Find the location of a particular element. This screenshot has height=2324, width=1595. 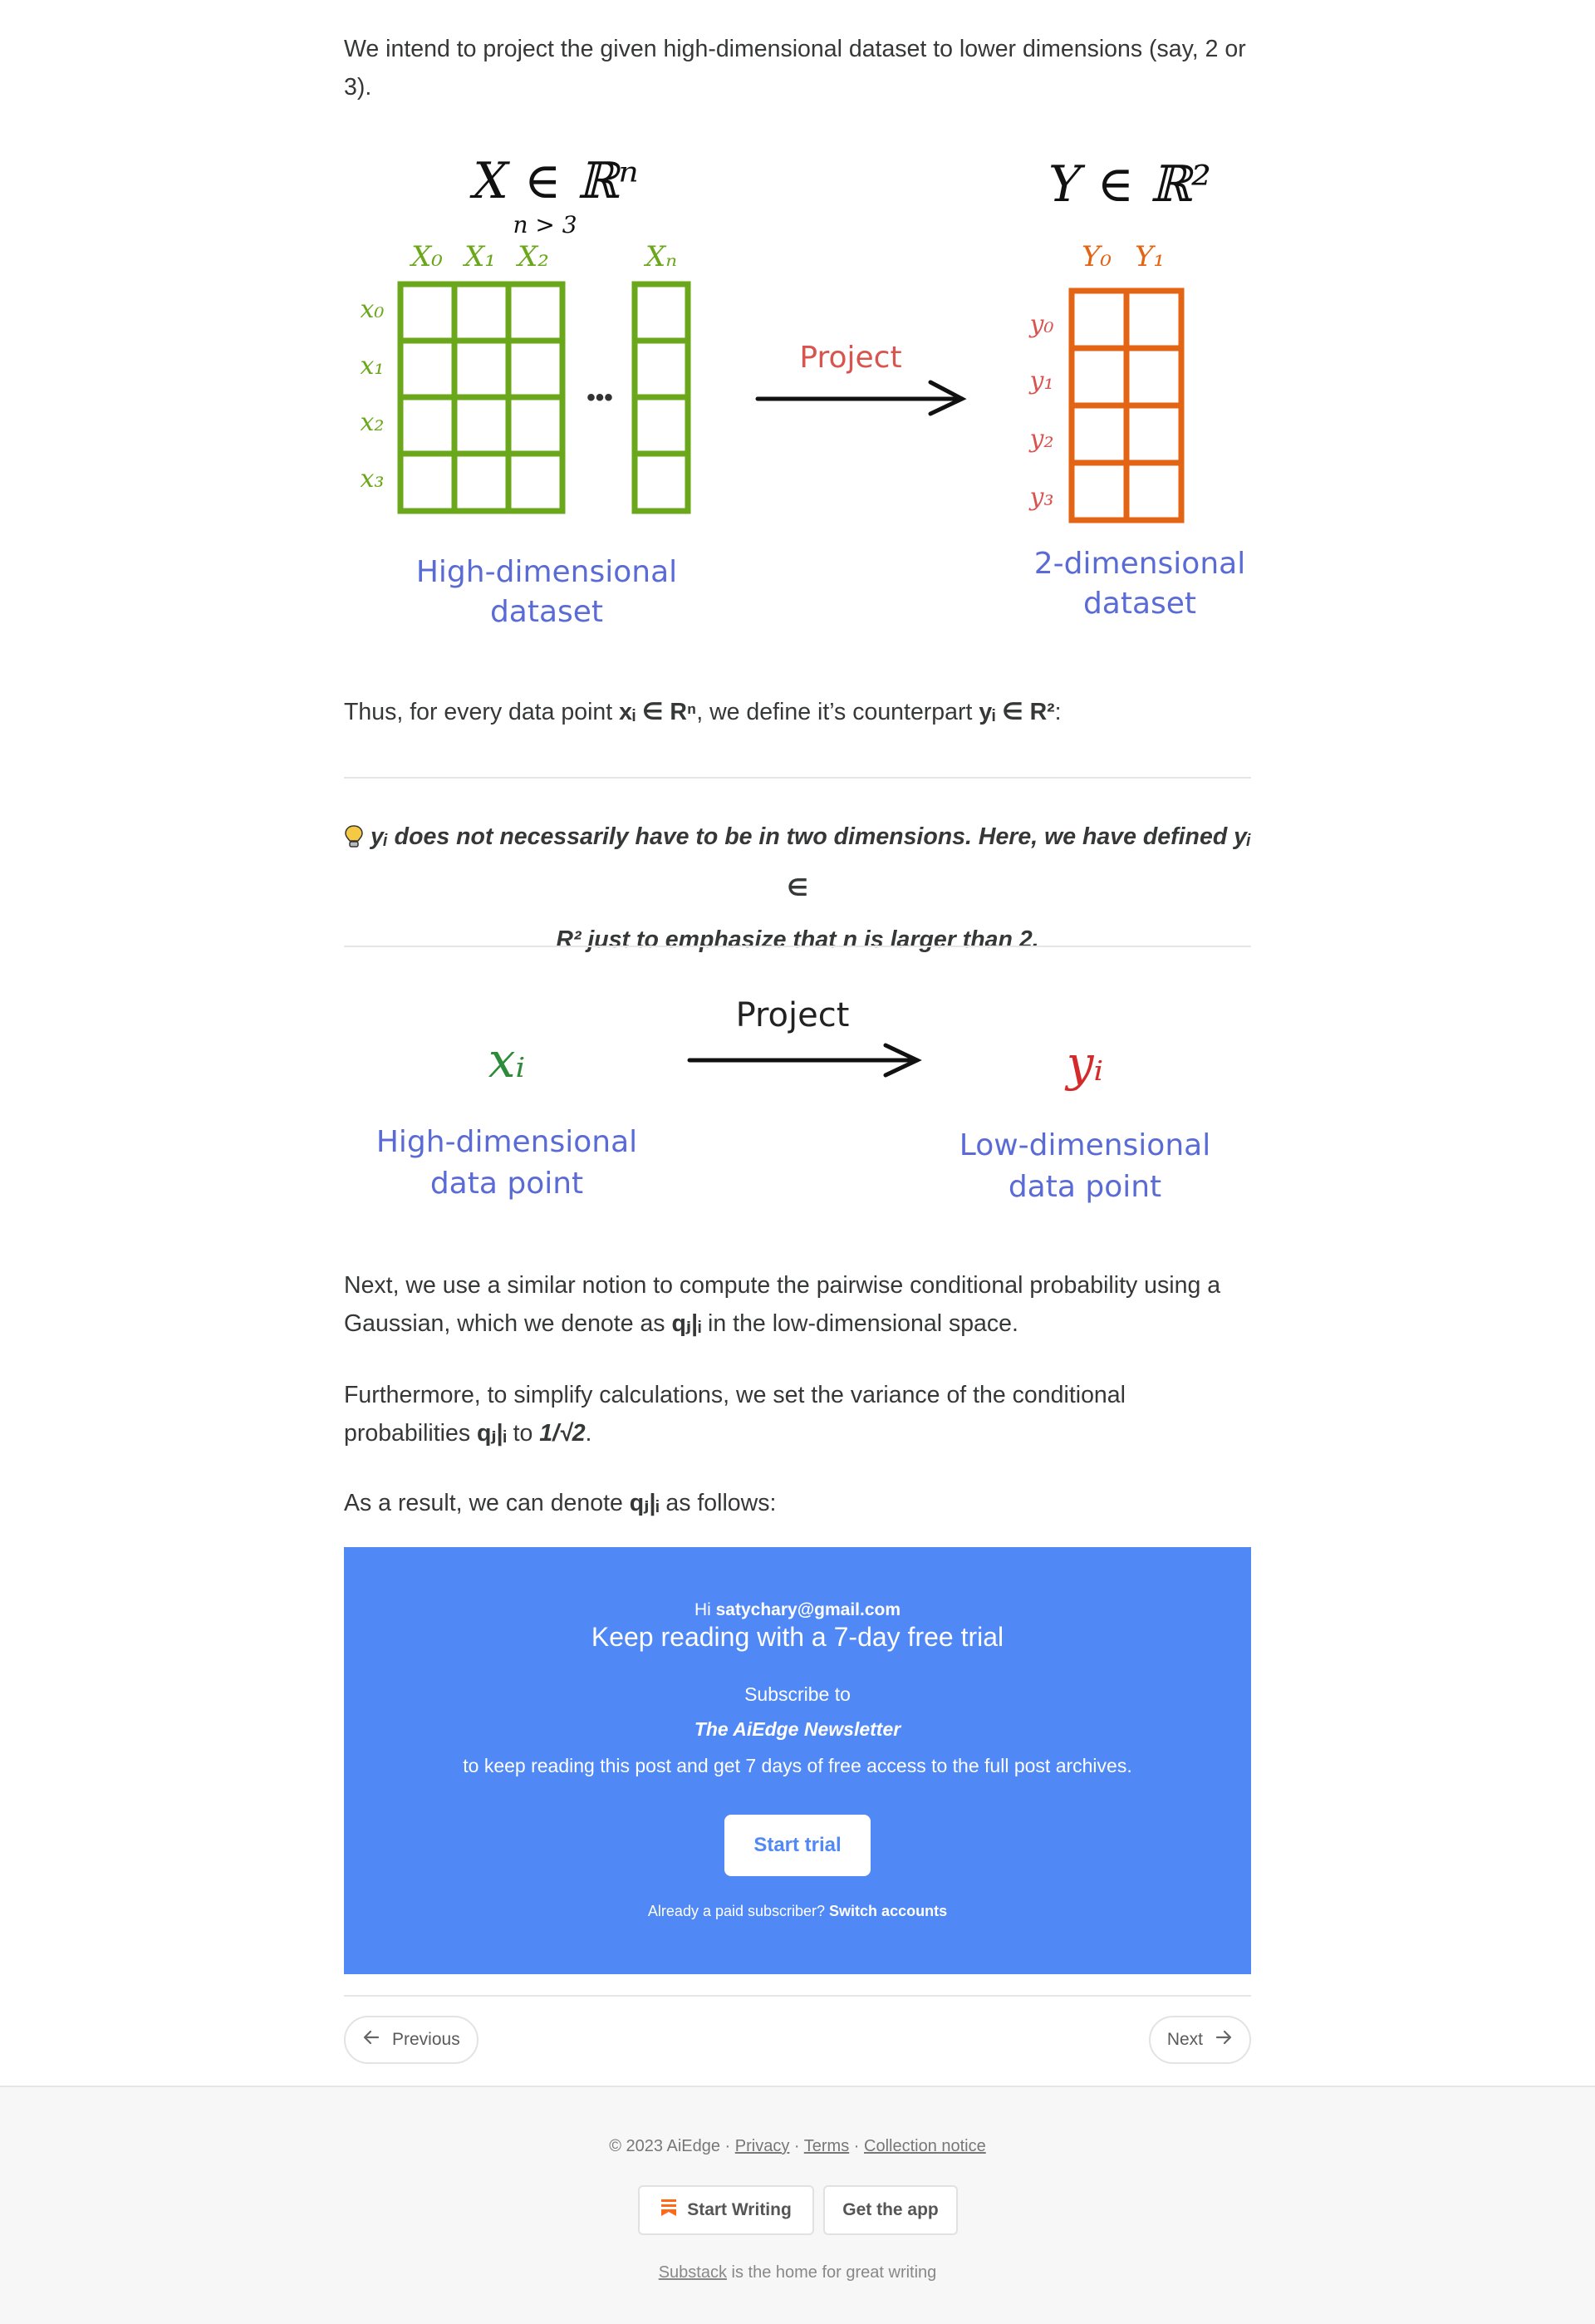

row-label-x3: x₃ is located at coordinates (373, 479).